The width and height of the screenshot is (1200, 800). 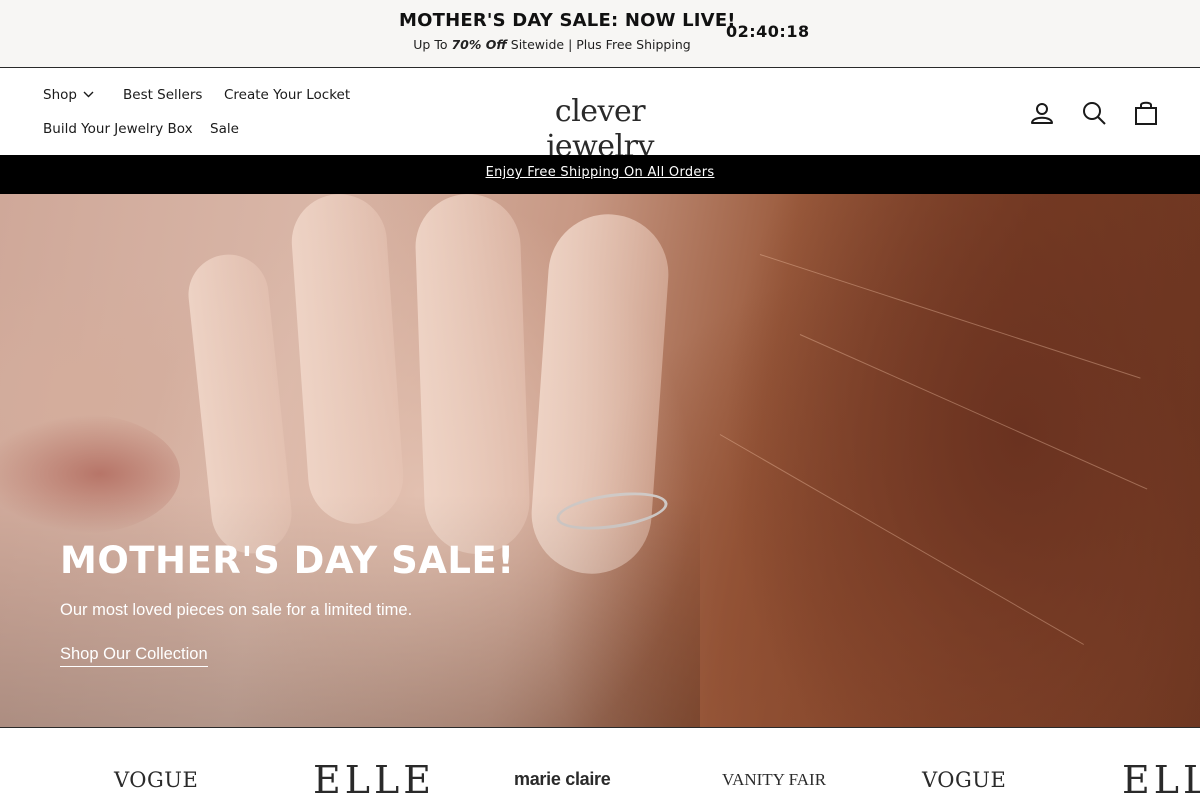 I want to click on nav-shop-label: Shop, so click(x=60, y=95).